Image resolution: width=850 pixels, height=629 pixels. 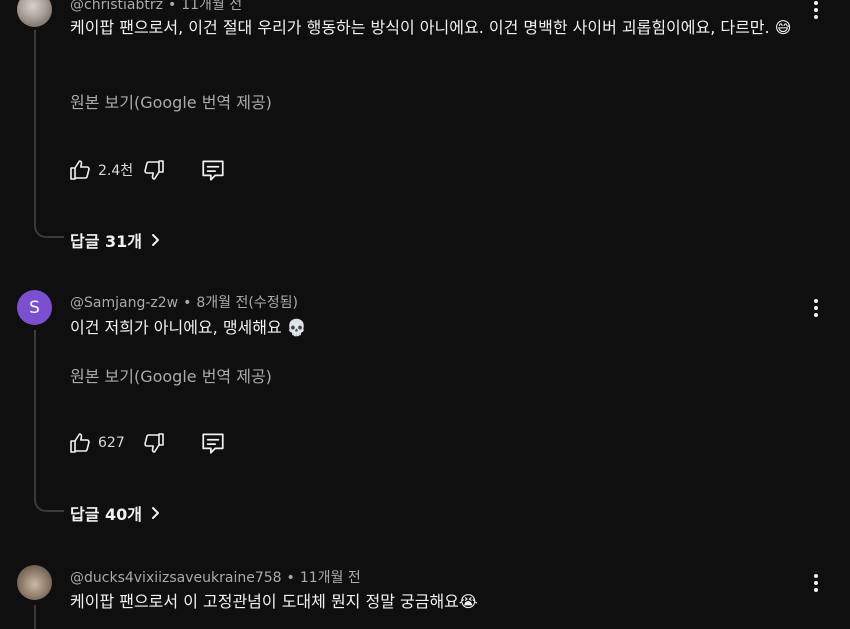 I want to click on comment-meta: @christiabtrz • 11개월 전, so click(x=156, y=7).